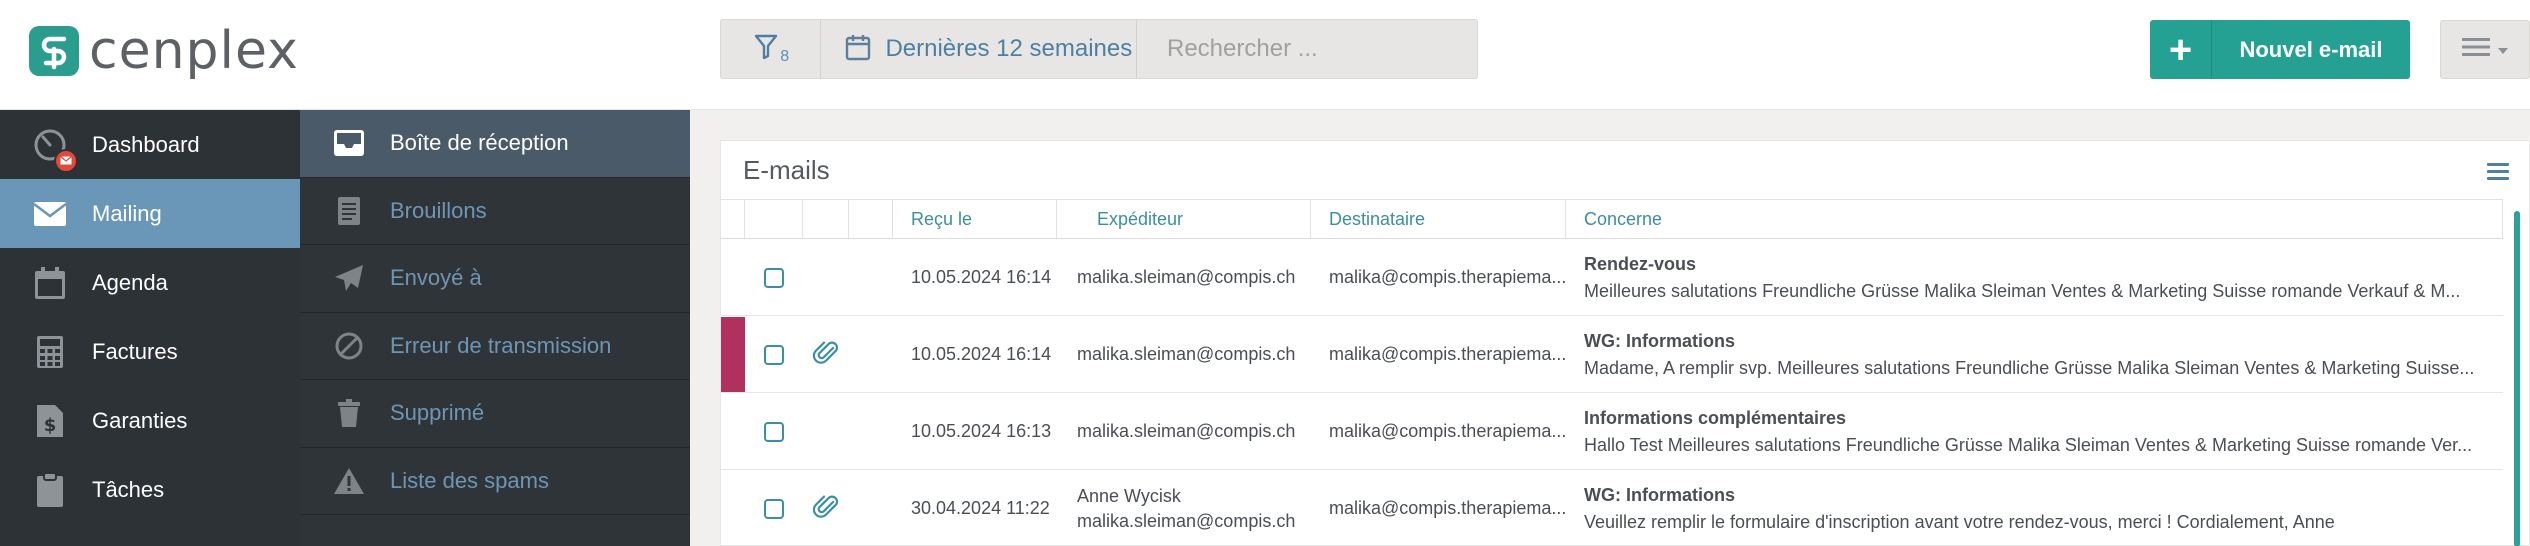  What do you see at coordinates (1438, 219) in the screenshot?
I see `col-recipient: Destinataire` at bounding box center [1438, 219].